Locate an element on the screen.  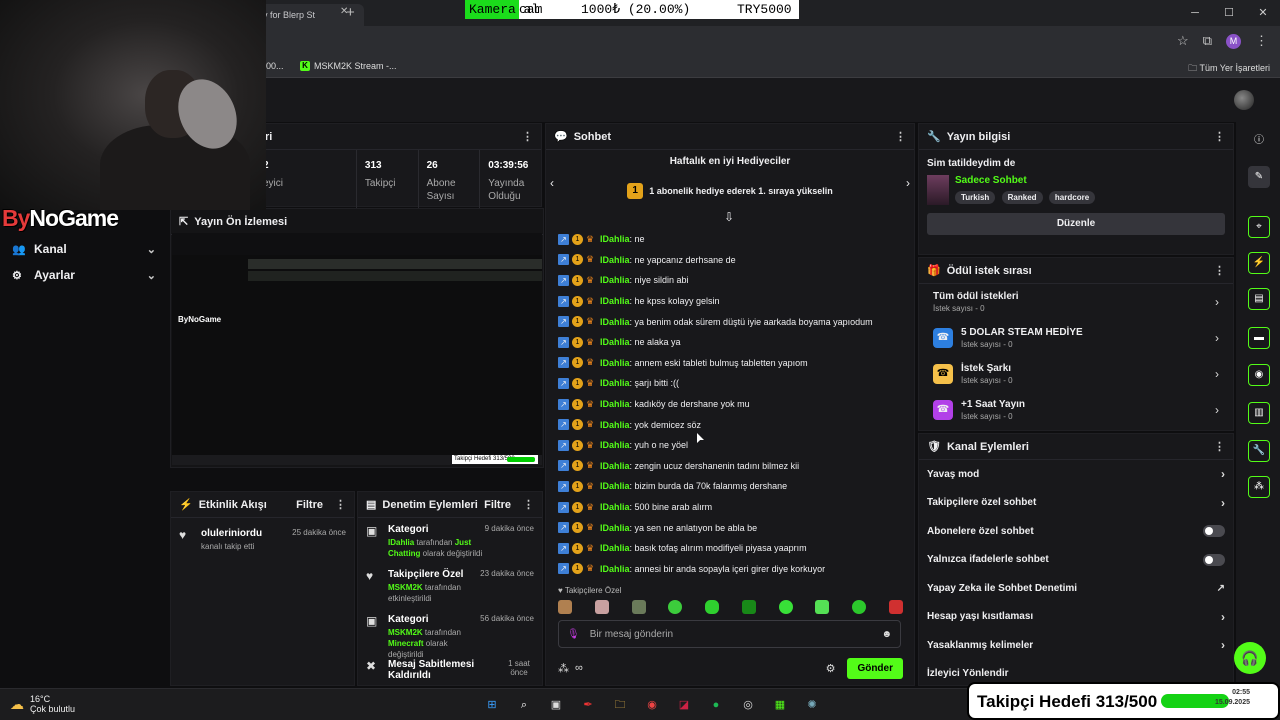
chat-settings-icon: ⚙ is located at coordinates (831, 668).